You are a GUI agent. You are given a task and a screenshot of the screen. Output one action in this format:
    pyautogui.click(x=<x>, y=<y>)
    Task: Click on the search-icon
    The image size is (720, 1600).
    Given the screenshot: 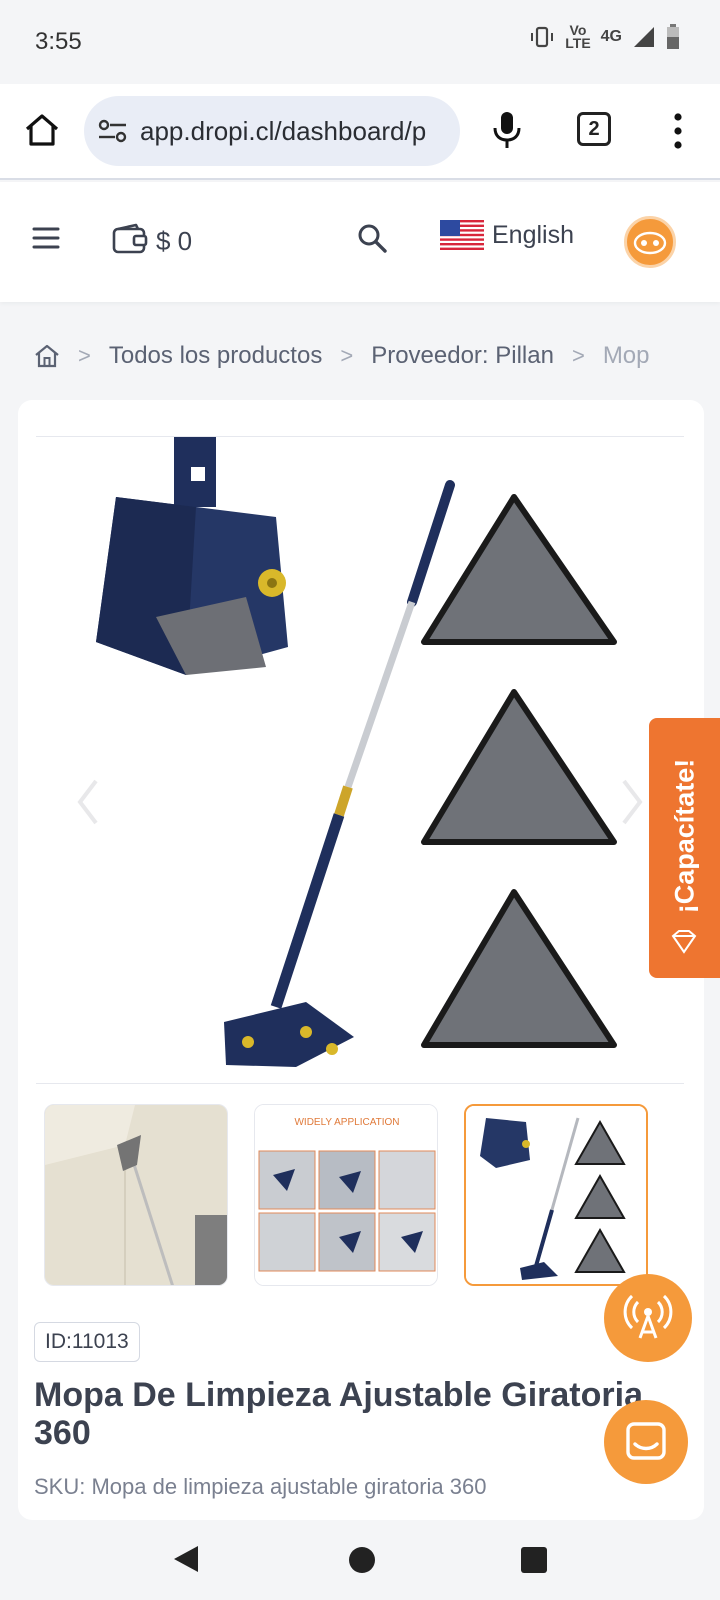 What is the action you would take?
    pyautogui.click(x=372, y=238)
    